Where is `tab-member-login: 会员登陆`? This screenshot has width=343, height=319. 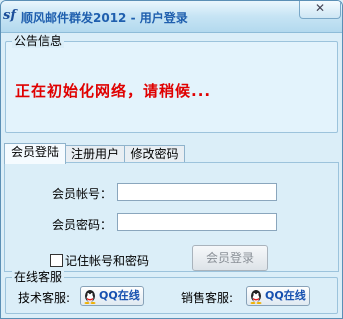 tab-member-login: 会员登陆 is located at coordinates (35, 153).